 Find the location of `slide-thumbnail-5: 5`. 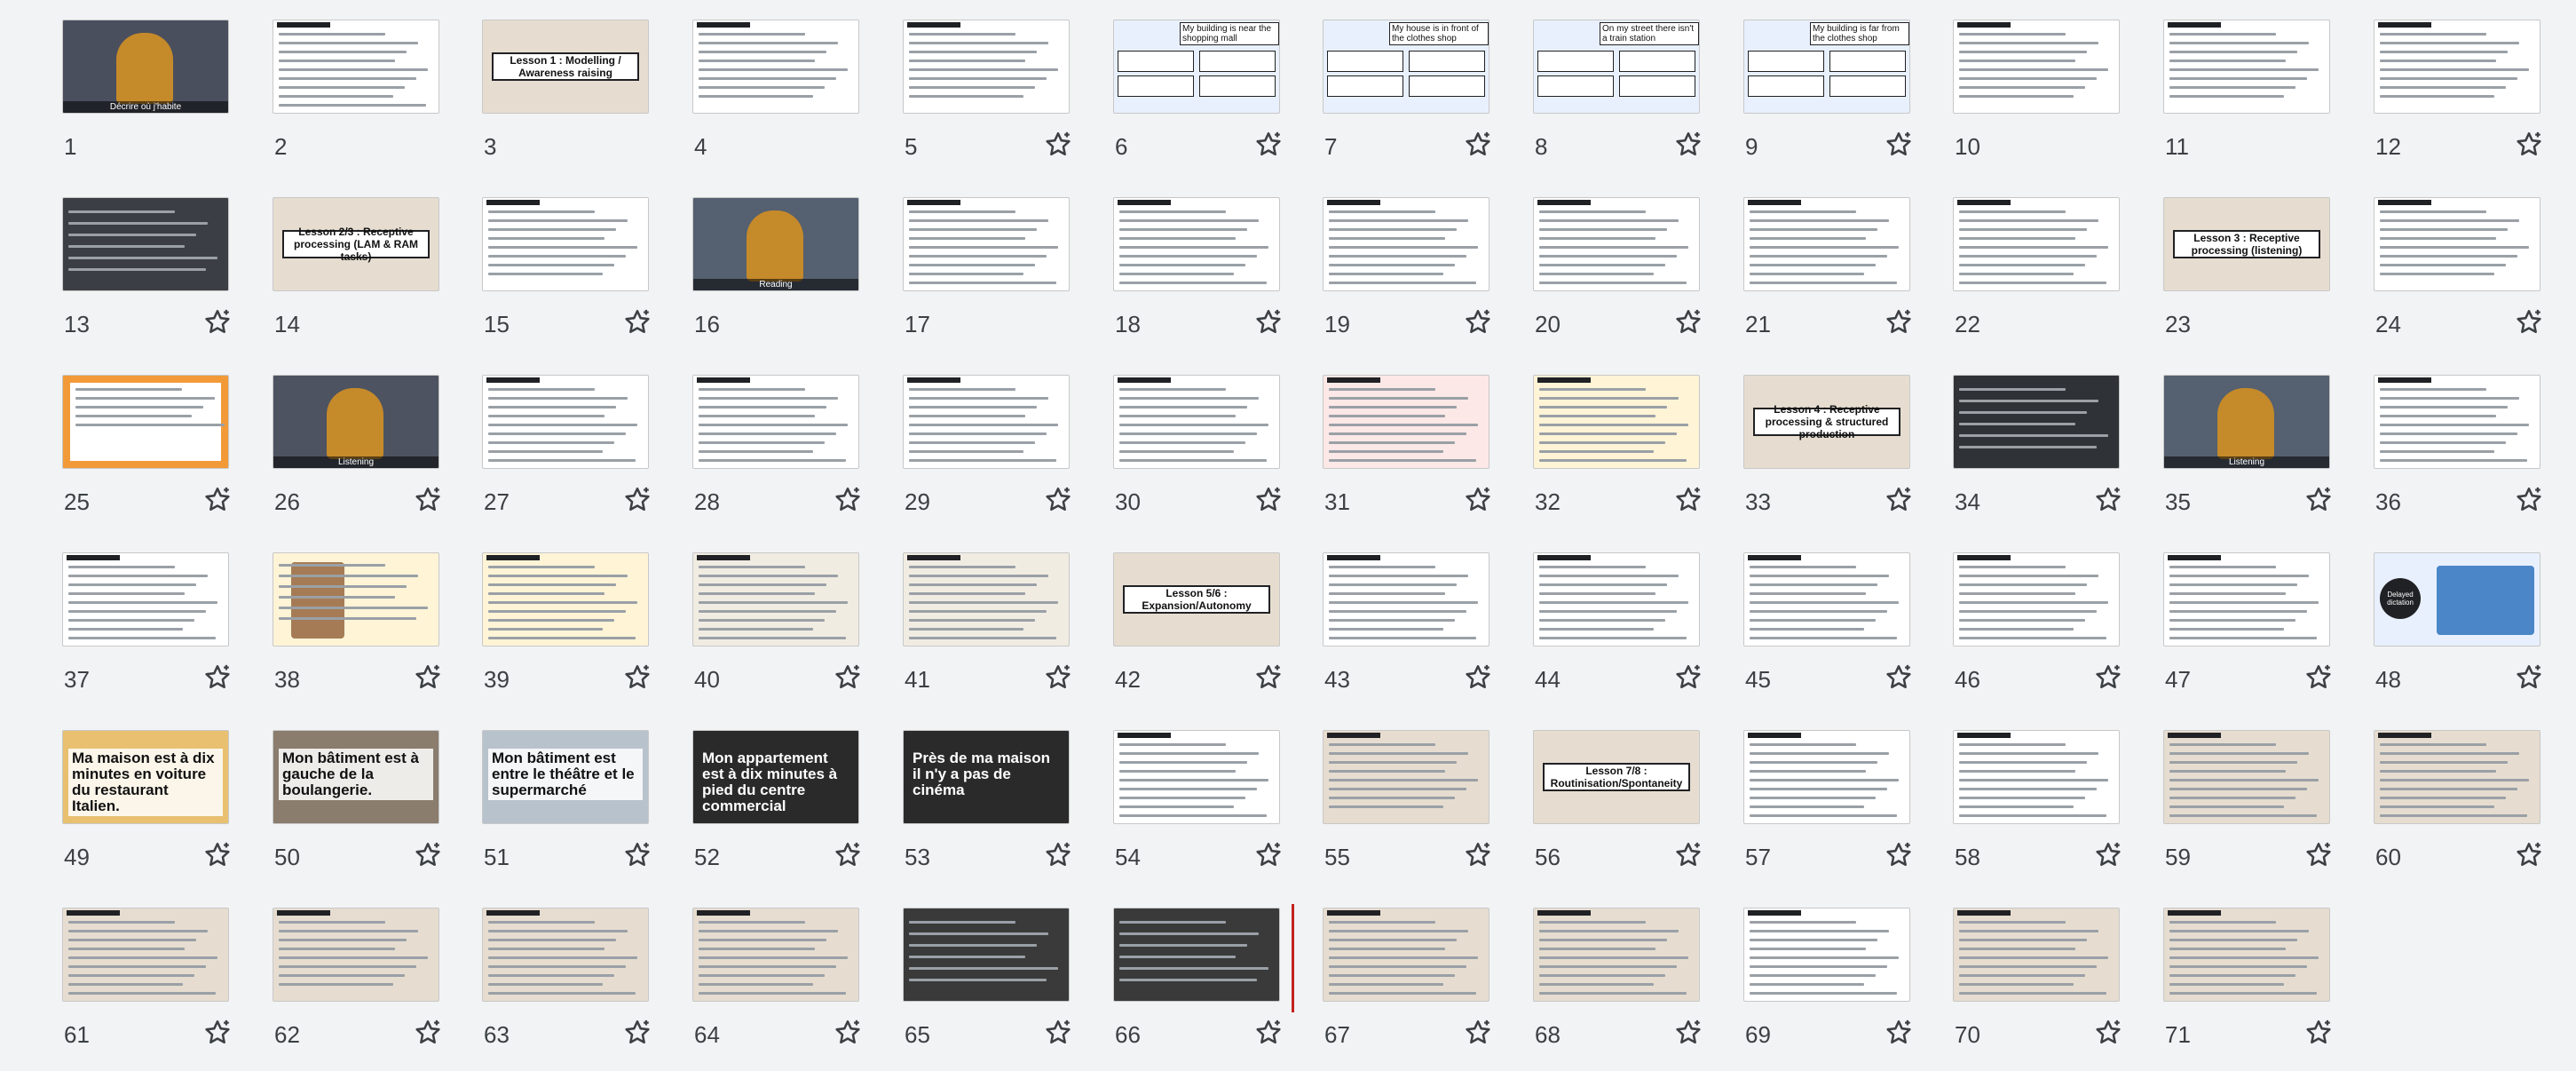

slide-thumbnail-5: 5 is located at coordinates (987, 99).